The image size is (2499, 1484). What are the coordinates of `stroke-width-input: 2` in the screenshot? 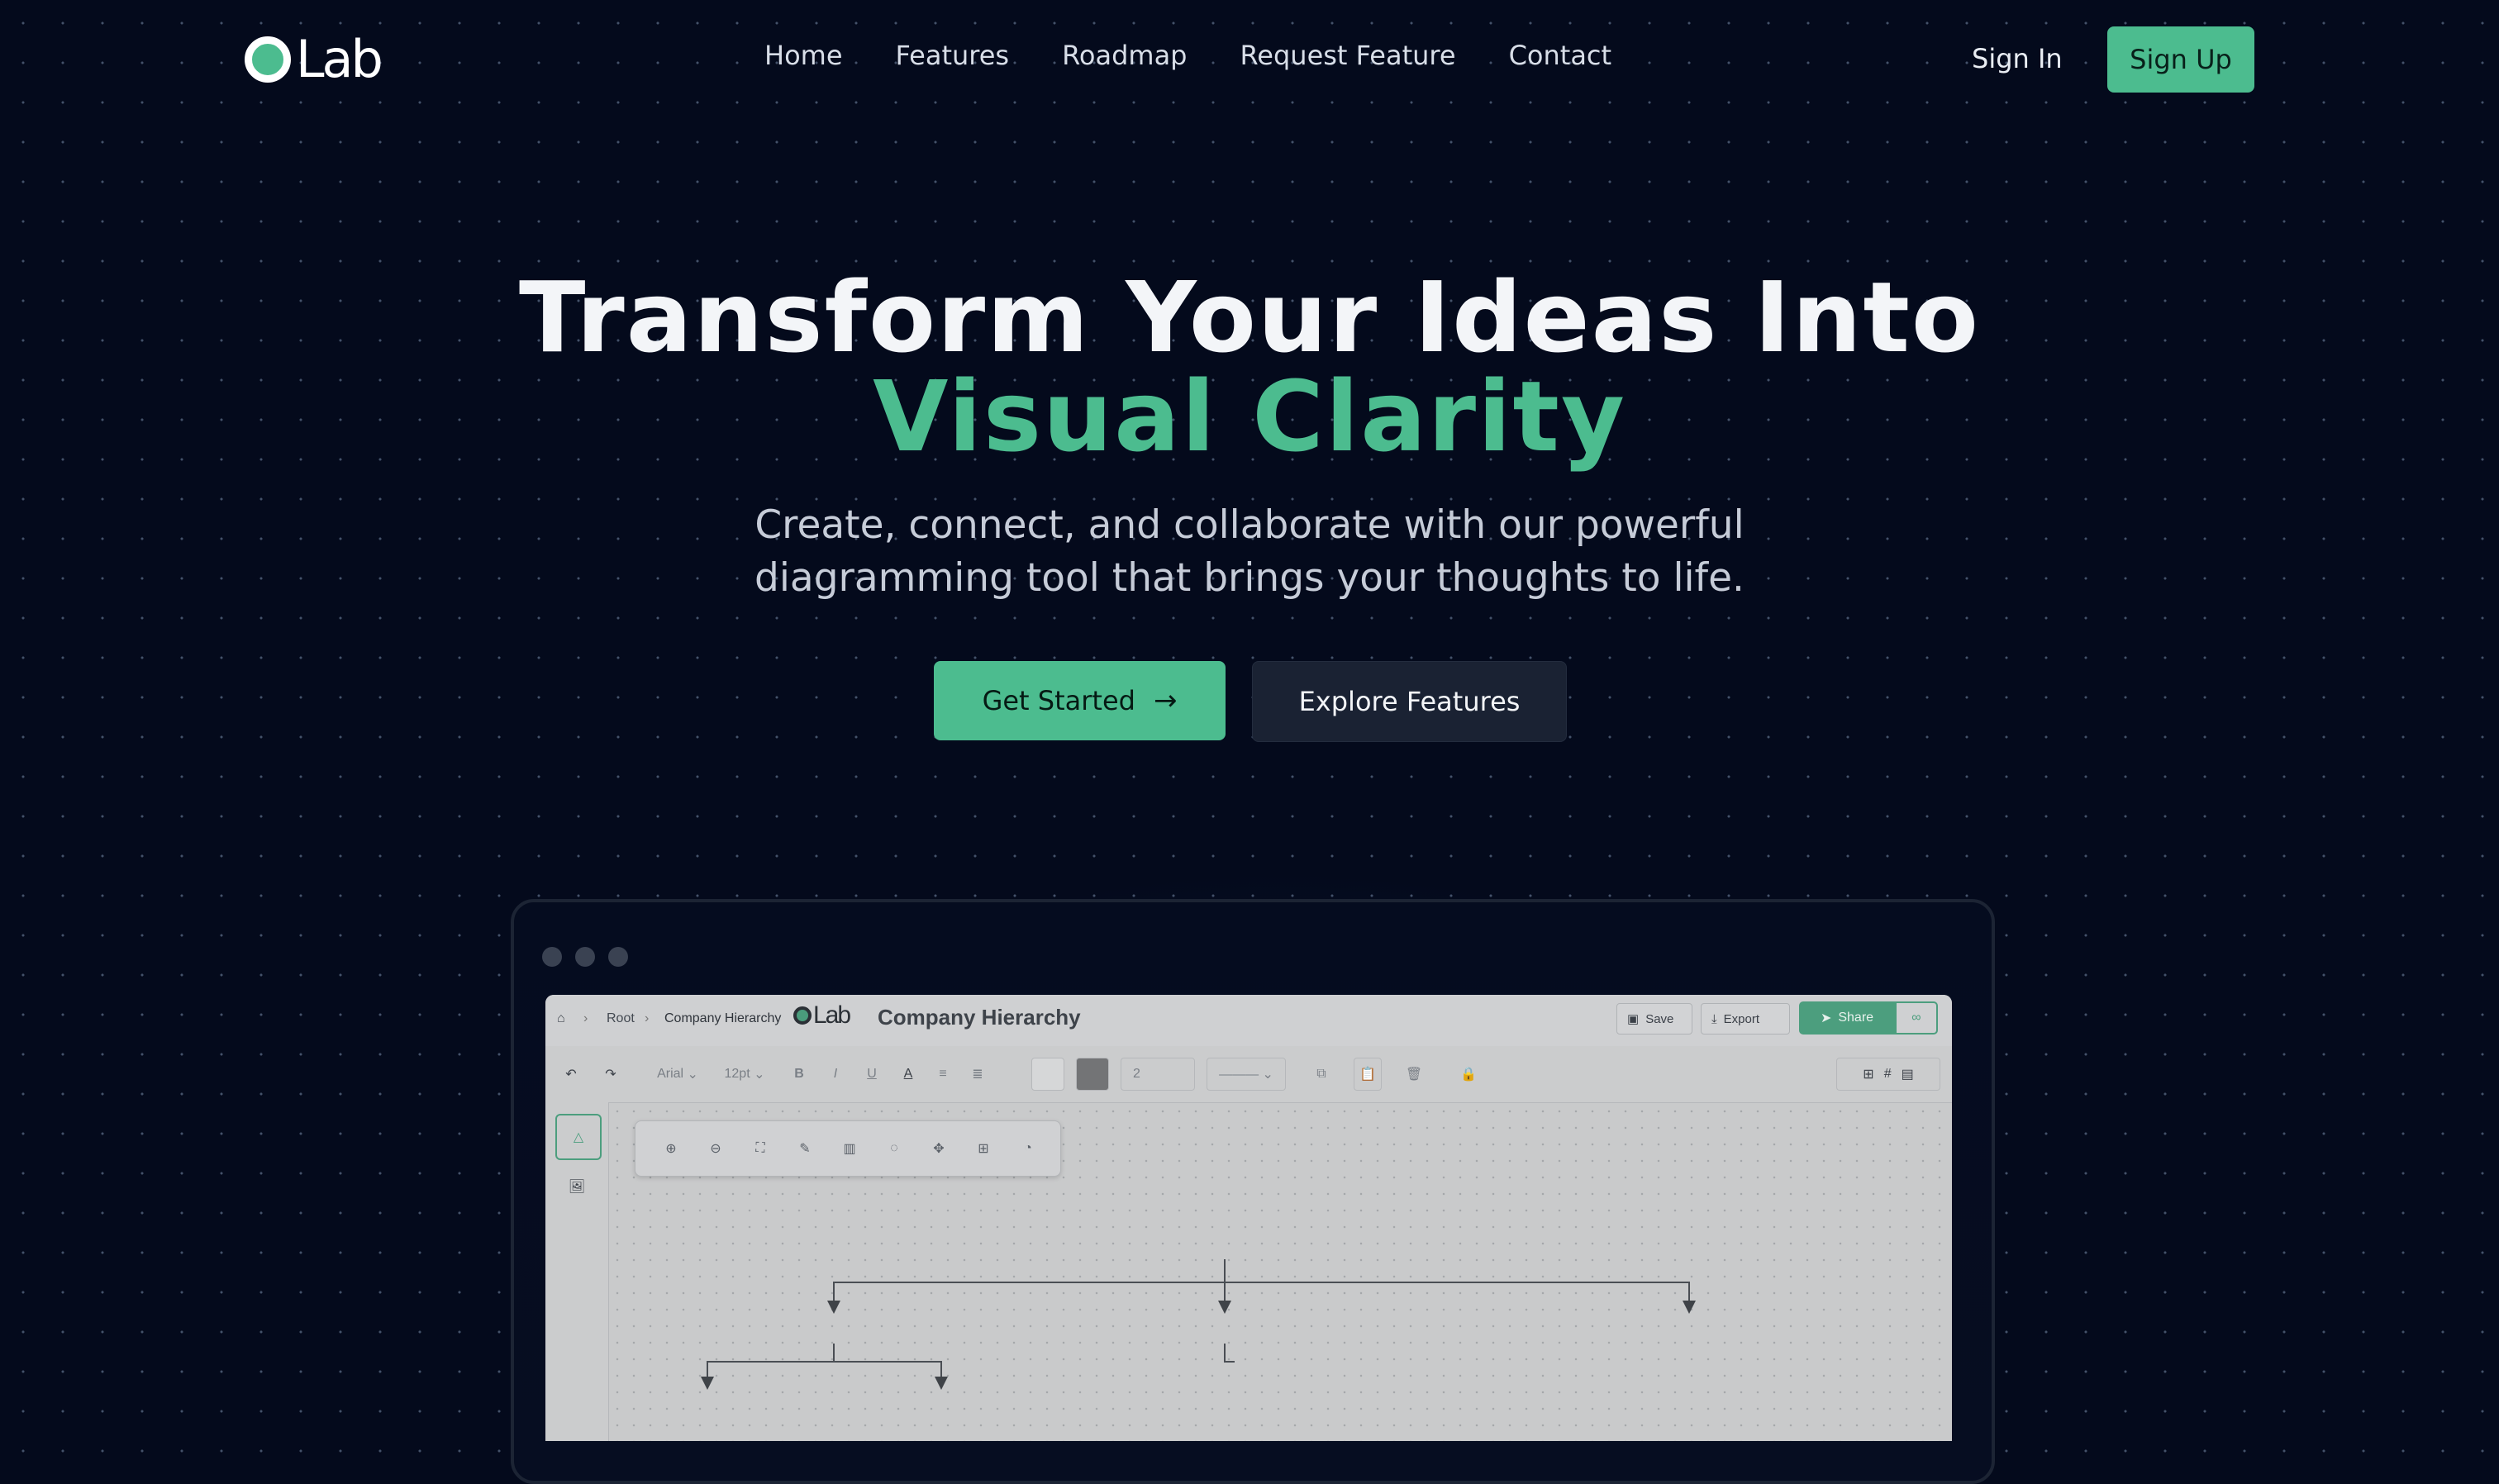 It's located at (1158, 1074).